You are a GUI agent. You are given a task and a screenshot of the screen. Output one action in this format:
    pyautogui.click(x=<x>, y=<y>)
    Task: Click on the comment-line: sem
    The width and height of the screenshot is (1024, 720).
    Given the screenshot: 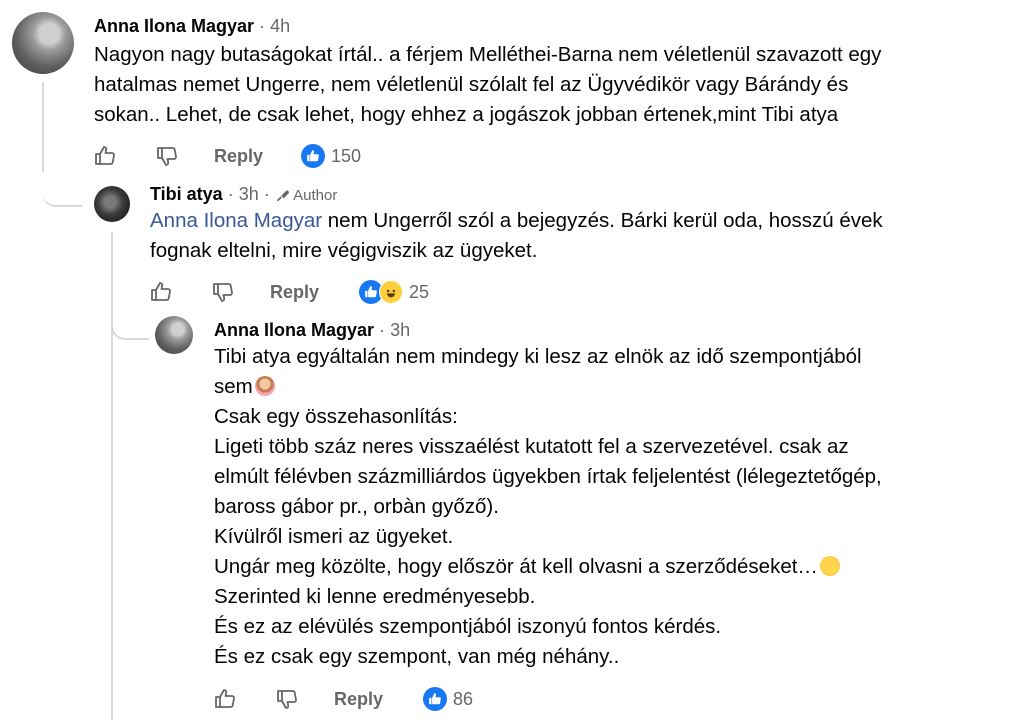 What is the action you would take?
    pyautogui.click(x=548, y=387)
    